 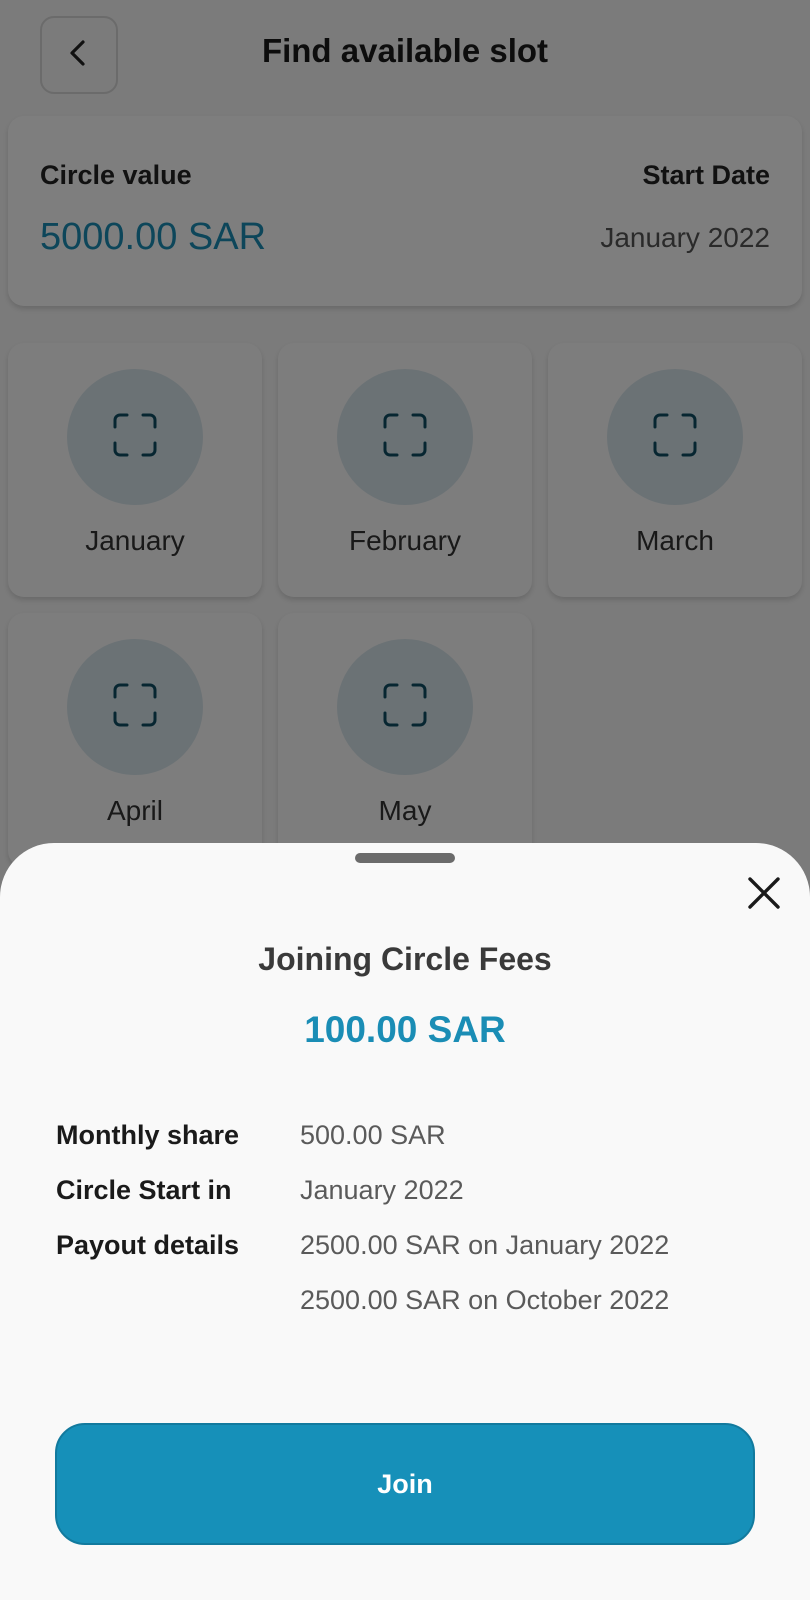 I want to click on detail-label: Monthly share, so click(x=148, y=1135).